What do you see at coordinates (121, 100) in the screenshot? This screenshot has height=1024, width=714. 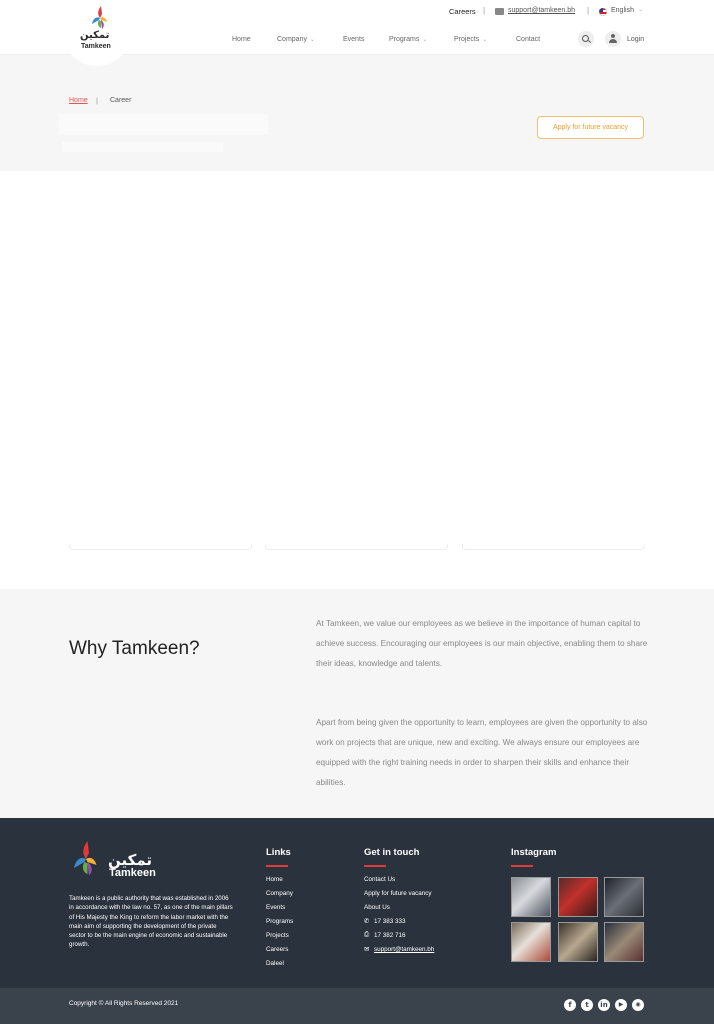 I see `breadcrumb-current: Career` at bounding box center [121, 100].